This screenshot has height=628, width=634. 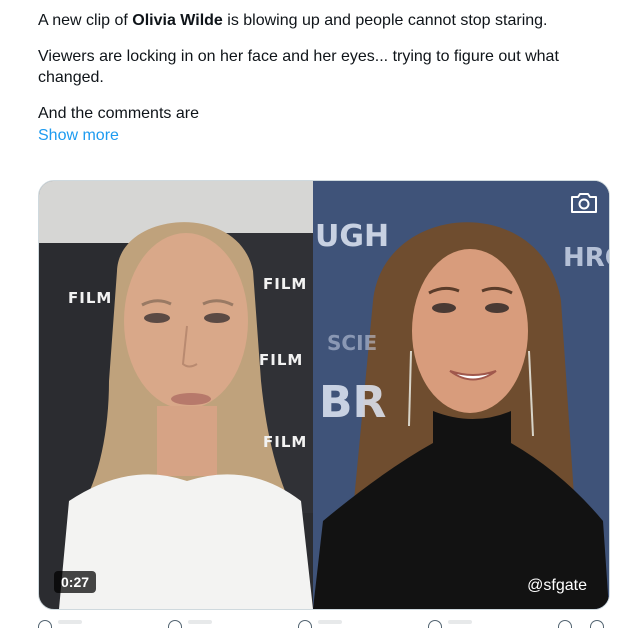 I want to click on backdrop-text: SCIE, so click(x=352, y=343).